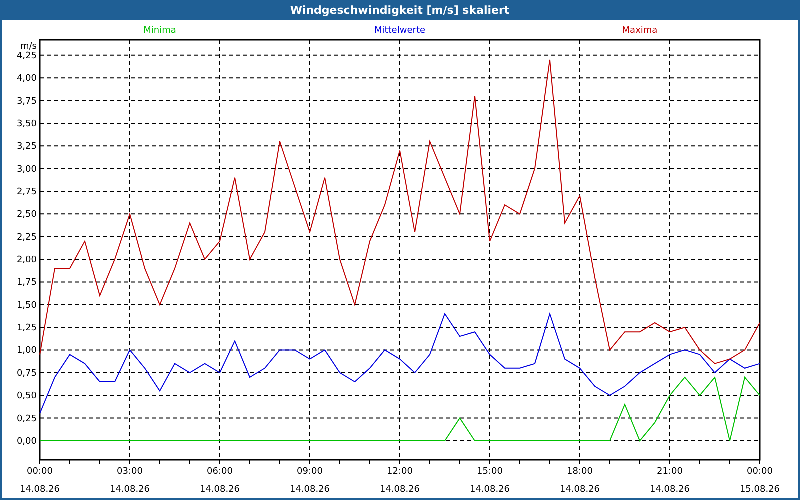  What do you see at coordinates (26, 305) in the screenshot?
I see `axis-label: 1,50` at bounding box center [26, 305].